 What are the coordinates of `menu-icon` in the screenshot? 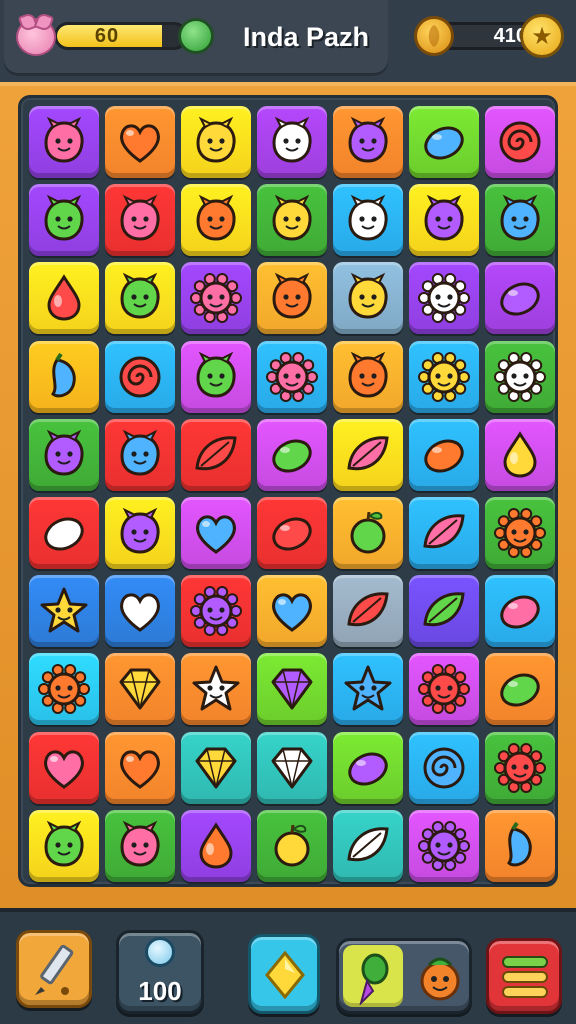 It's located at (525, 977).